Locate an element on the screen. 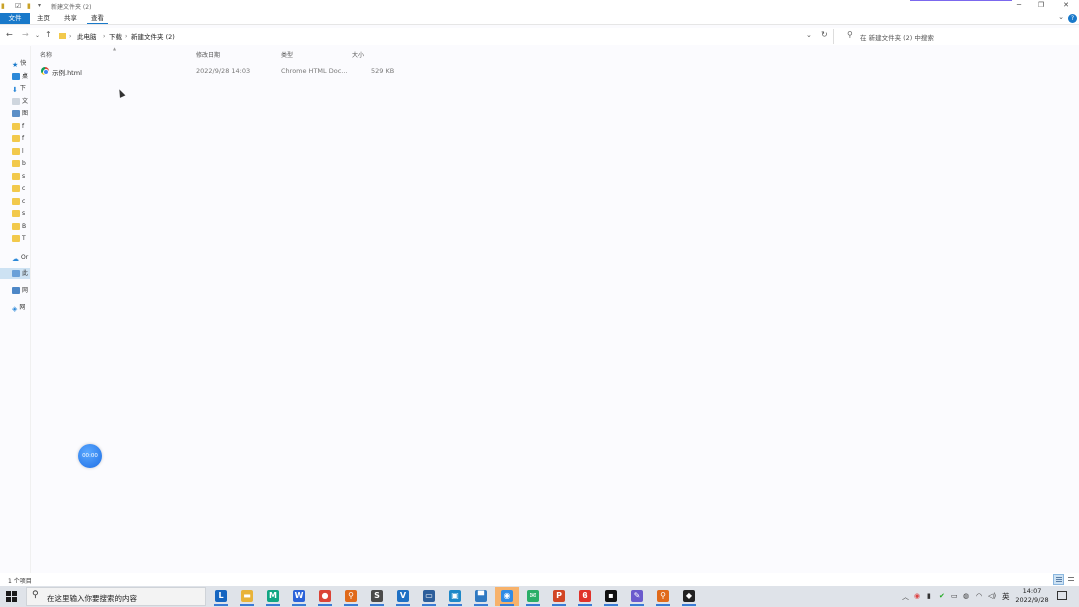  breadcrumb-current-folder: 新建文件夹 (2) is located at coordinates (153, 37).